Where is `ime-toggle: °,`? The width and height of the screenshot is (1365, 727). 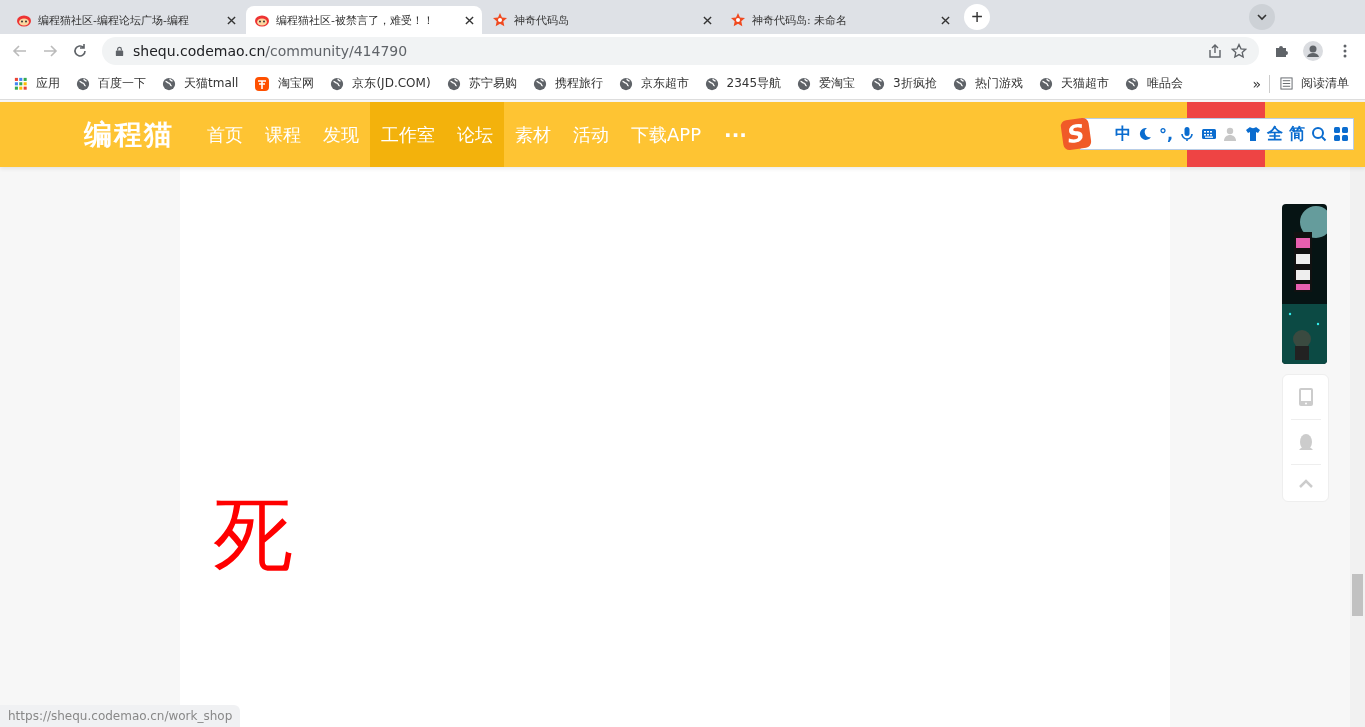
ime-toggle: °, is located at coordinates (1166, 134).